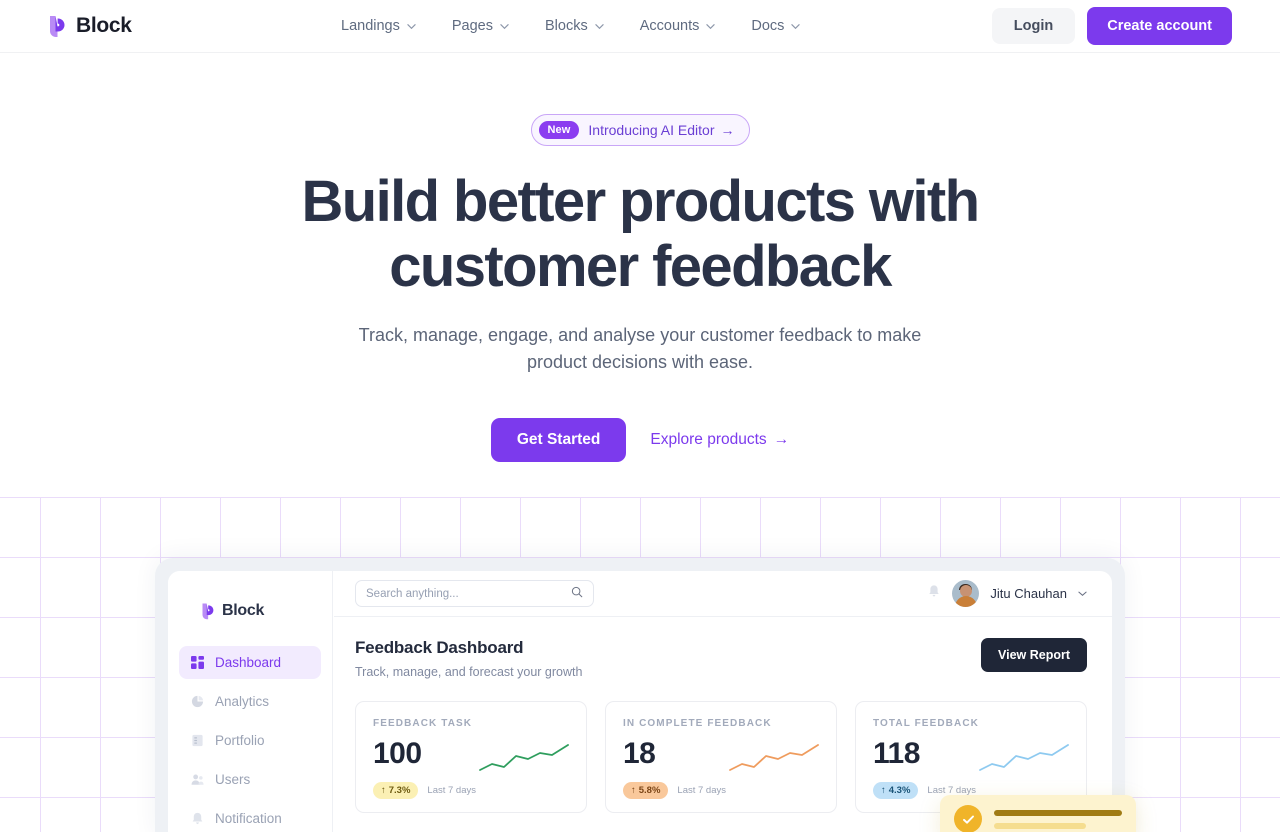  Describe the element at coordinates (708, 439) in the screenshot. I see `explore-products-label: Explore products` at that location.